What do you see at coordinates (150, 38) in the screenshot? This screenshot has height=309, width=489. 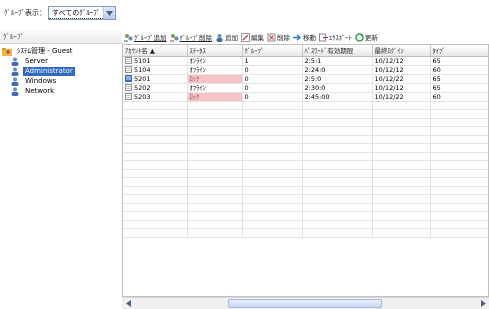 I see `toolbar-button-label: ｸﾞﾙｰﾌﾟ追加` at bounding box center [150, 38].